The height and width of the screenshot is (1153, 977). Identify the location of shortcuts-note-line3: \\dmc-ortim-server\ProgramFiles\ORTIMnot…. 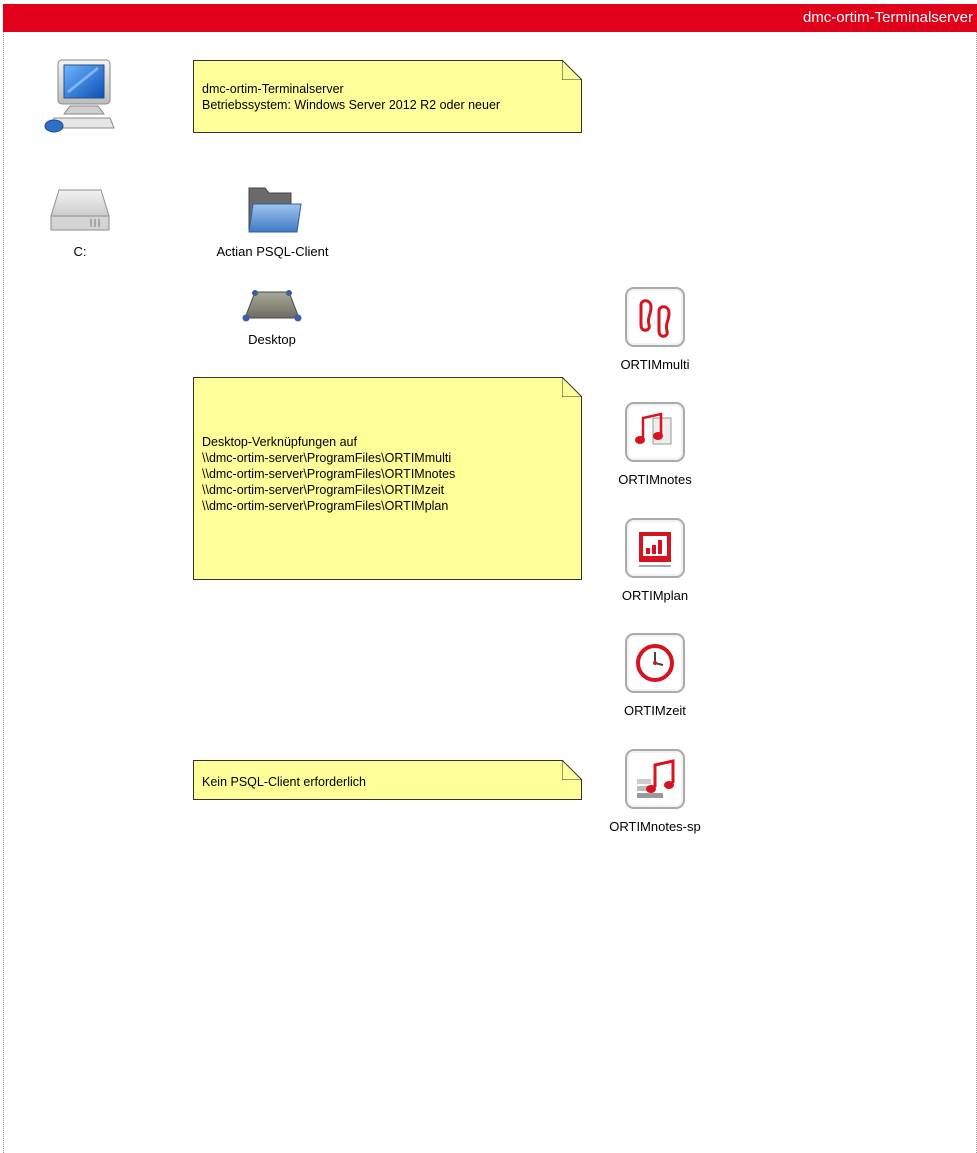
(329, 474).